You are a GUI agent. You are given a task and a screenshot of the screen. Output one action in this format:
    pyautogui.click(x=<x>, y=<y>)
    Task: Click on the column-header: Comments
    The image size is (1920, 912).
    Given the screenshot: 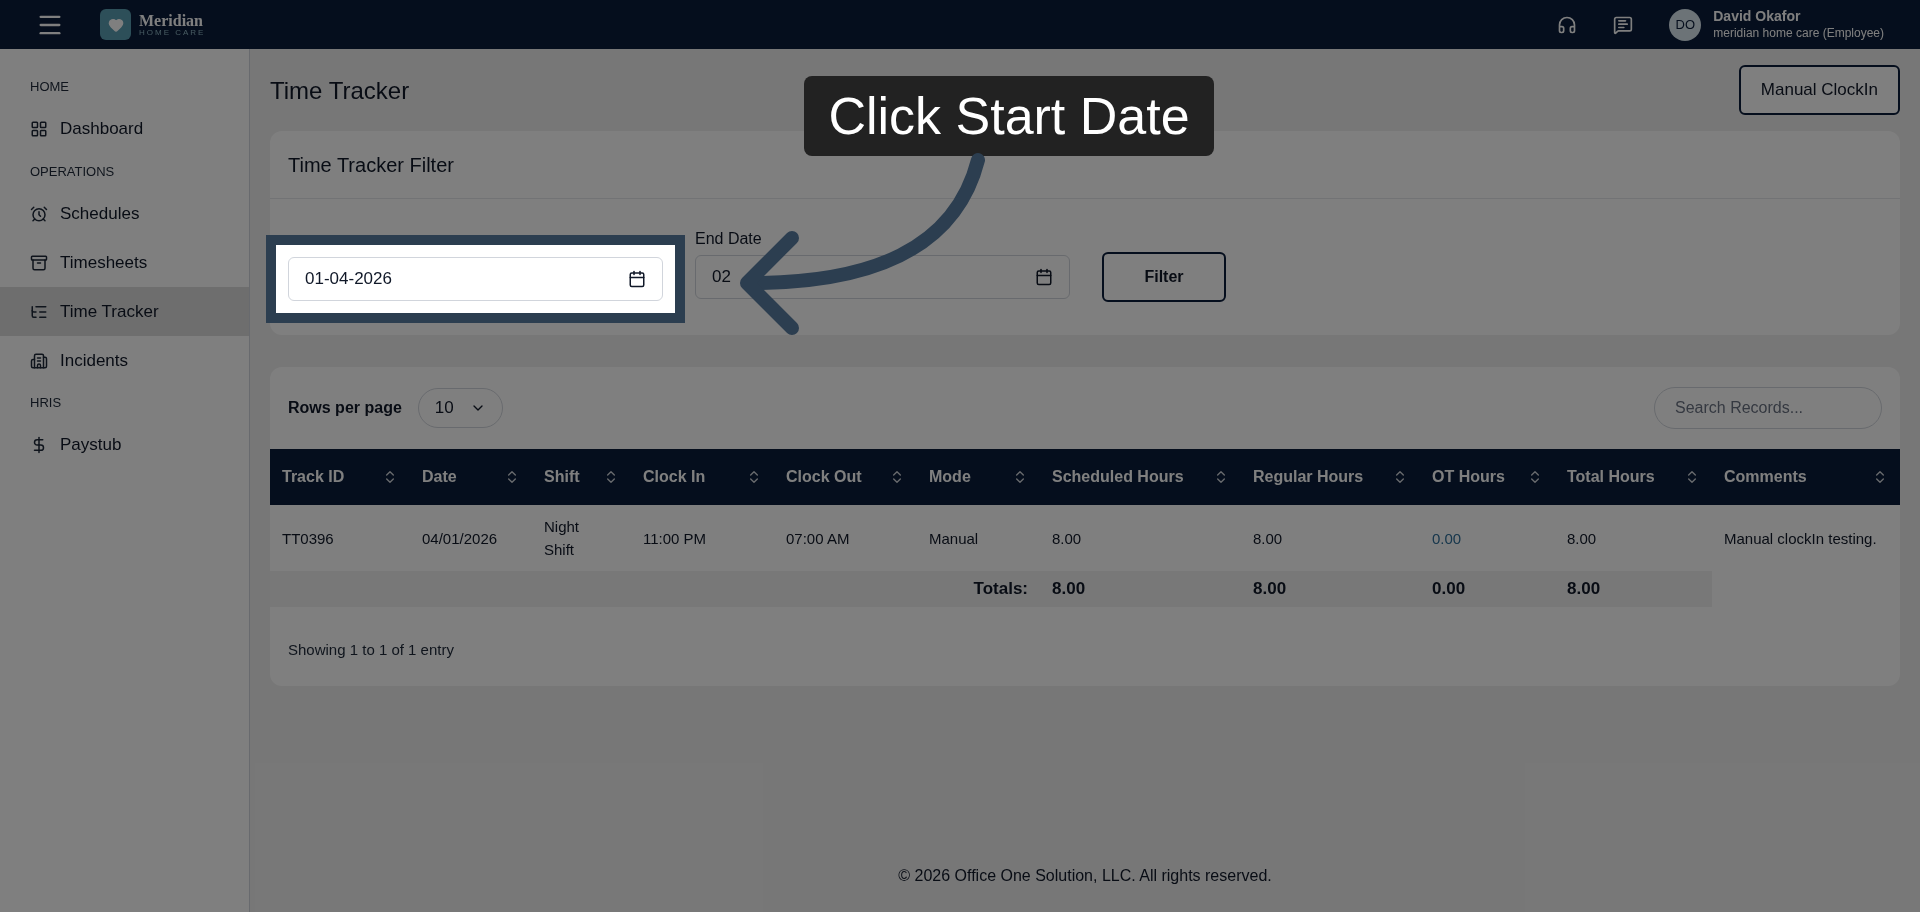 What is the action you would take?
    pyautogui.click(x=1806, y=477)
    